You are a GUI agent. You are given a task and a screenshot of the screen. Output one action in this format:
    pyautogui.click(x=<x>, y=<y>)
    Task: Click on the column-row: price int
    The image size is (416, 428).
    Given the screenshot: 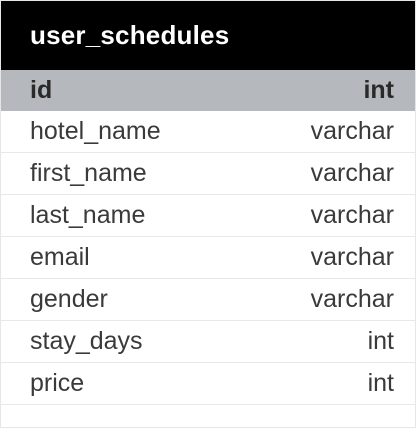 What is the action you would take?
    pyautogui.click(x=208, y=384)
    